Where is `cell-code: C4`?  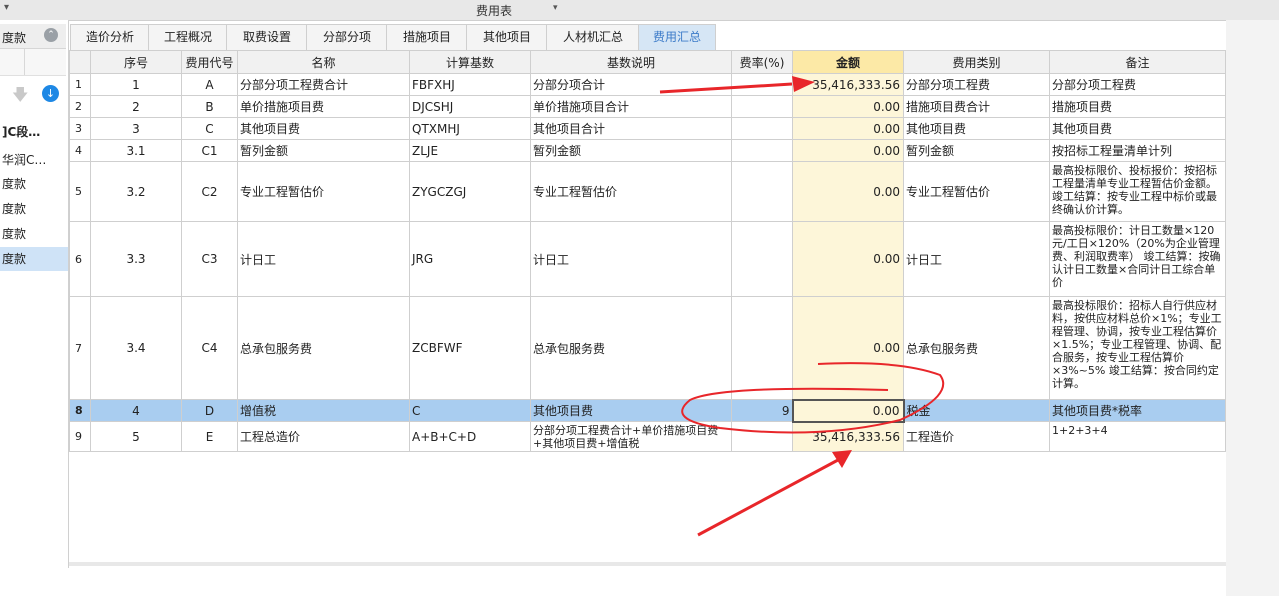
cell-code: C4 is located at coordinates (209, 348).